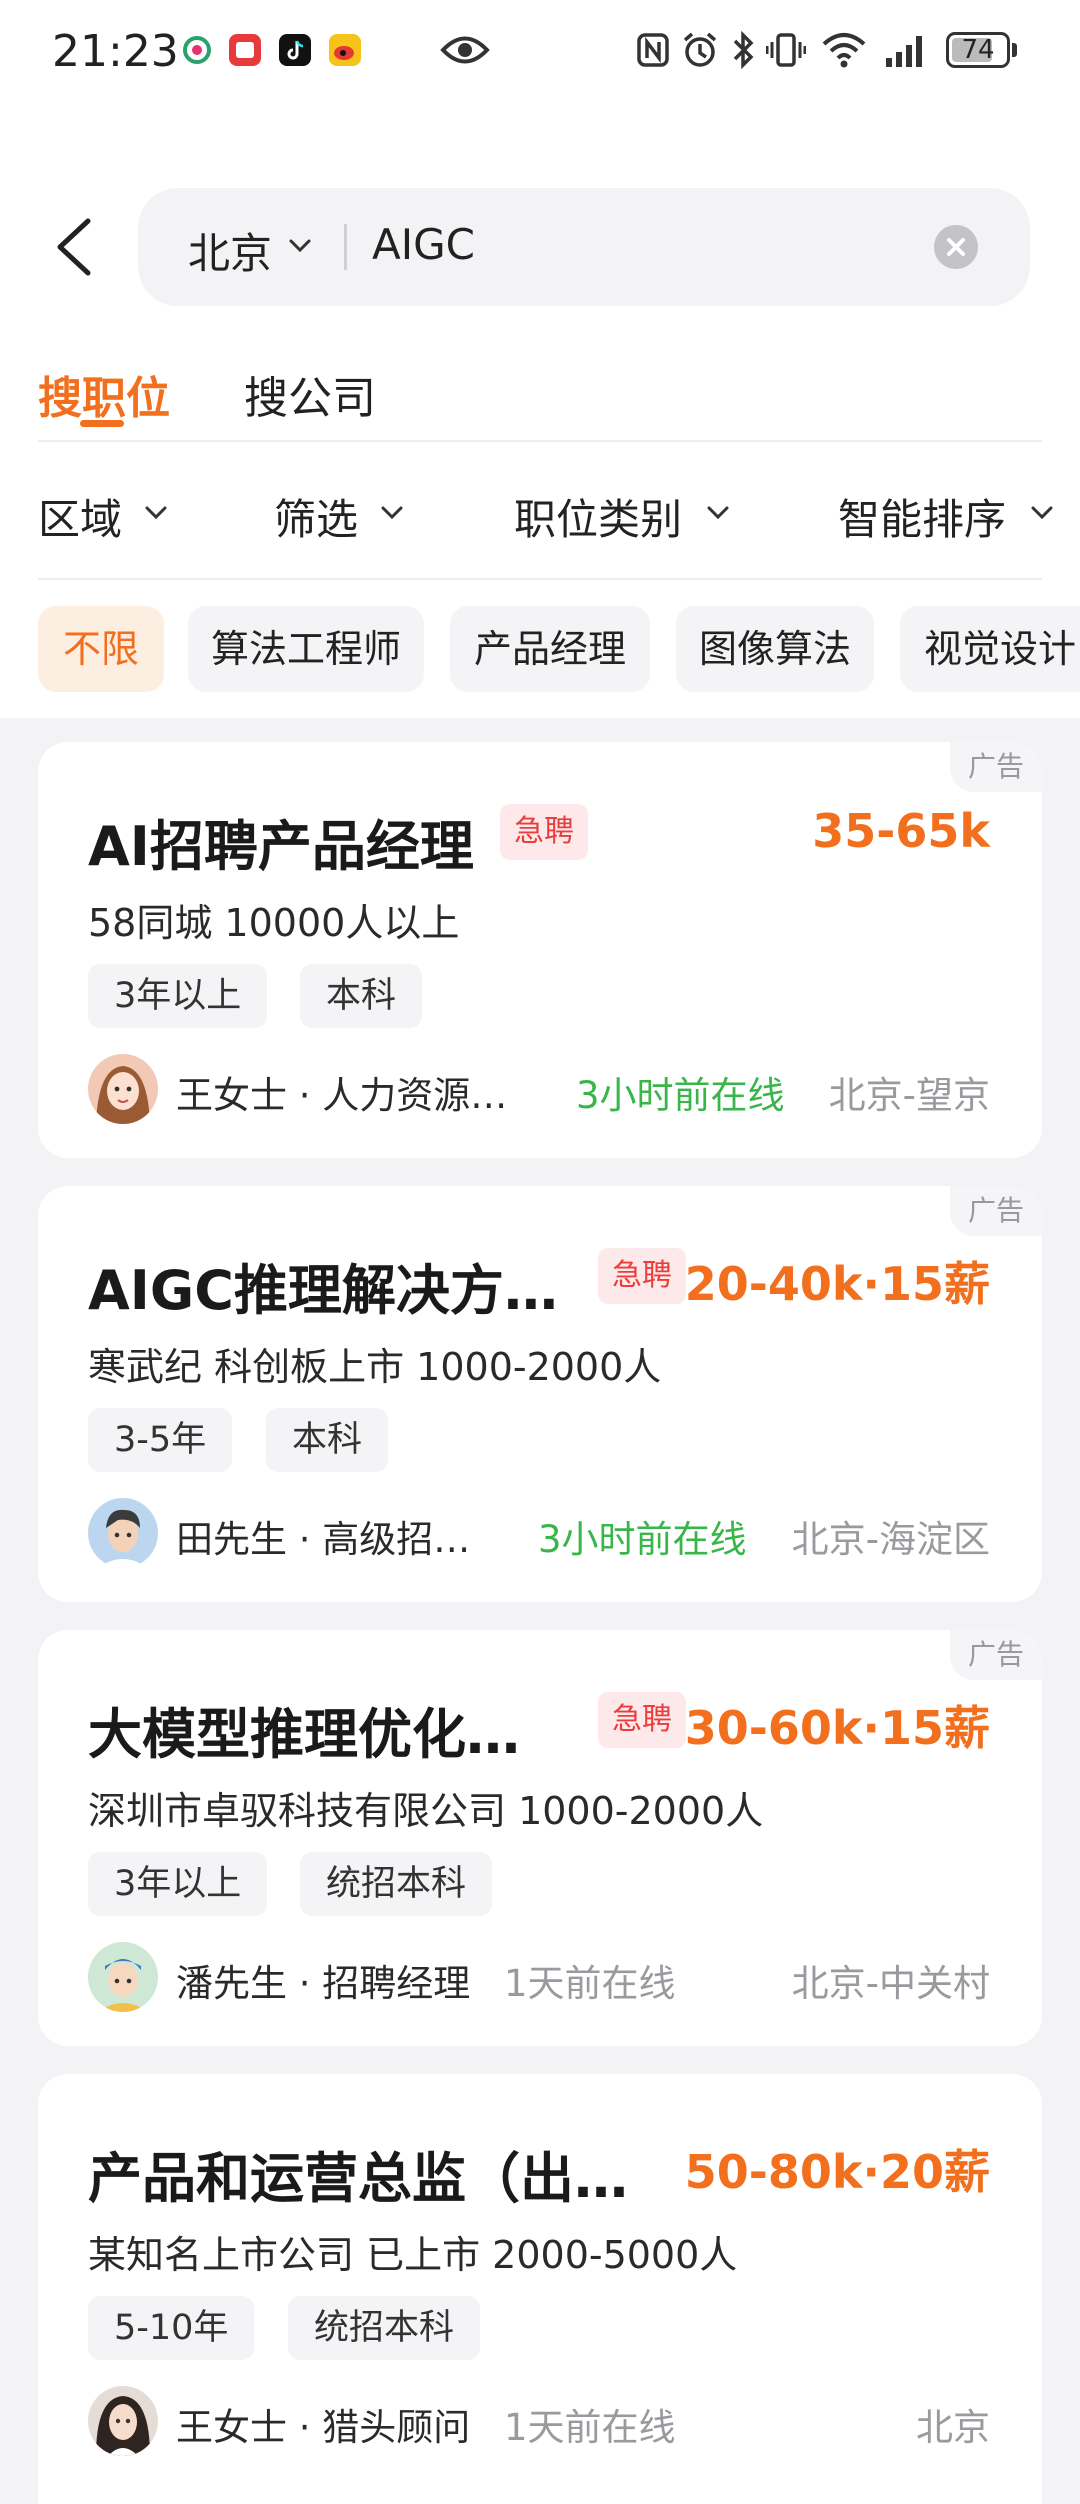  Describe the element at coordinates (904, 51) in the screenshot. I see `signal-icon` at that location.